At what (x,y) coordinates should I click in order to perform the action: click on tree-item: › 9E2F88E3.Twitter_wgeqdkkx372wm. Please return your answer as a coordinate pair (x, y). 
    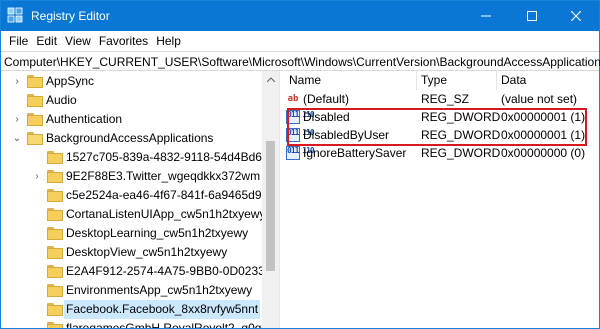
    Looking at the image, I should click on (131, 176).